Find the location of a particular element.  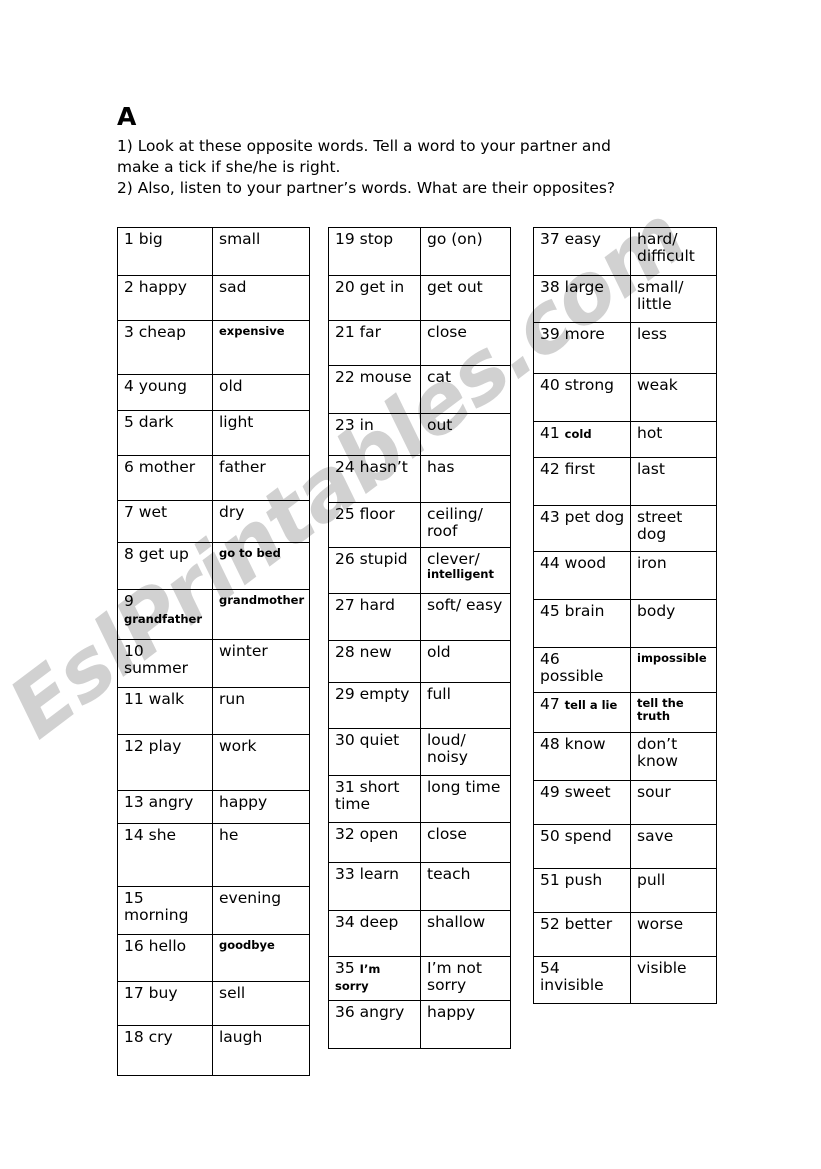

opposite-cell: hard/ difficult is located at coordinates (673, 251).